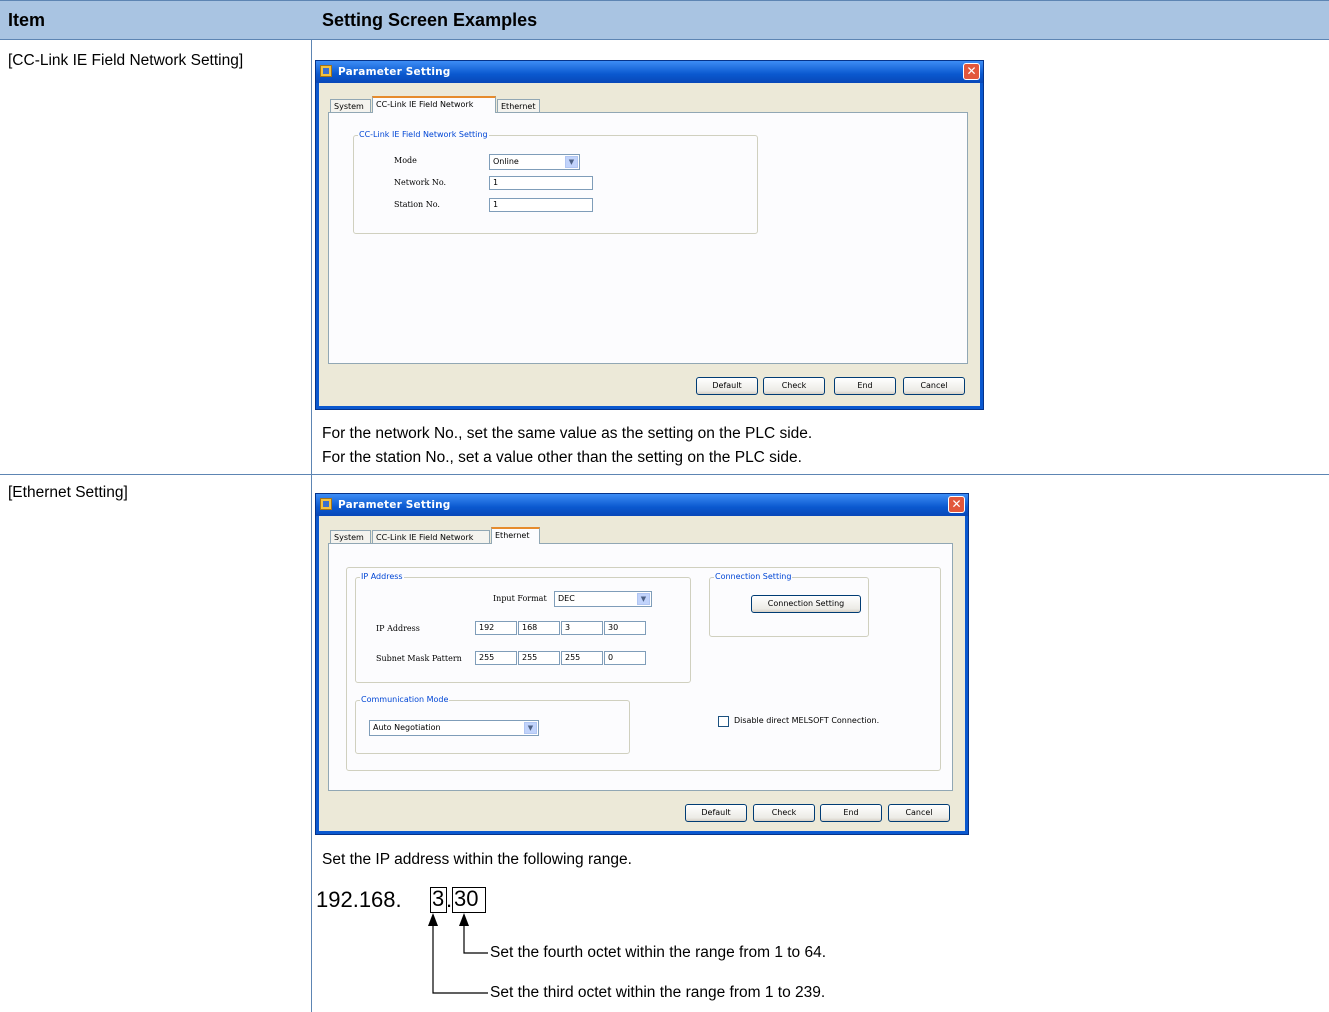 The image size is (1329, 1012). What do you see at coordinates (458, 953) in the screenshot?
I see `annotation-arrows` at bounding box center [458, 953].